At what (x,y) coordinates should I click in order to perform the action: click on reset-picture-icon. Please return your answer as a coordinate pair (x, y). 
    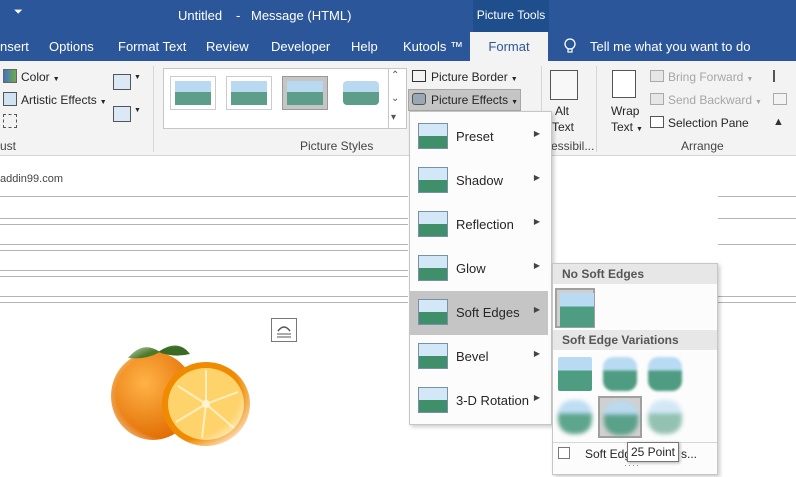
    Looking at the image, I should click on (10, 121).